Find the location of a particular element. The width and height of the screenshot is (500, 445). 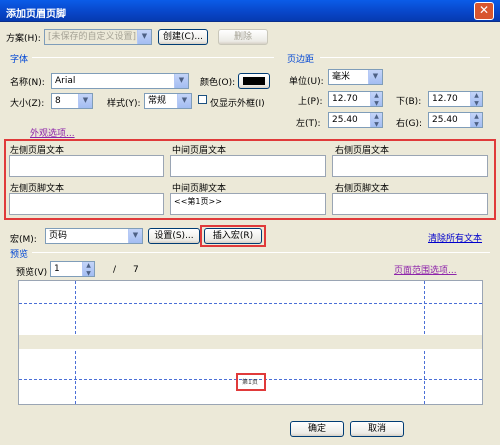

left-header-input is located at coordinates (86, 166).